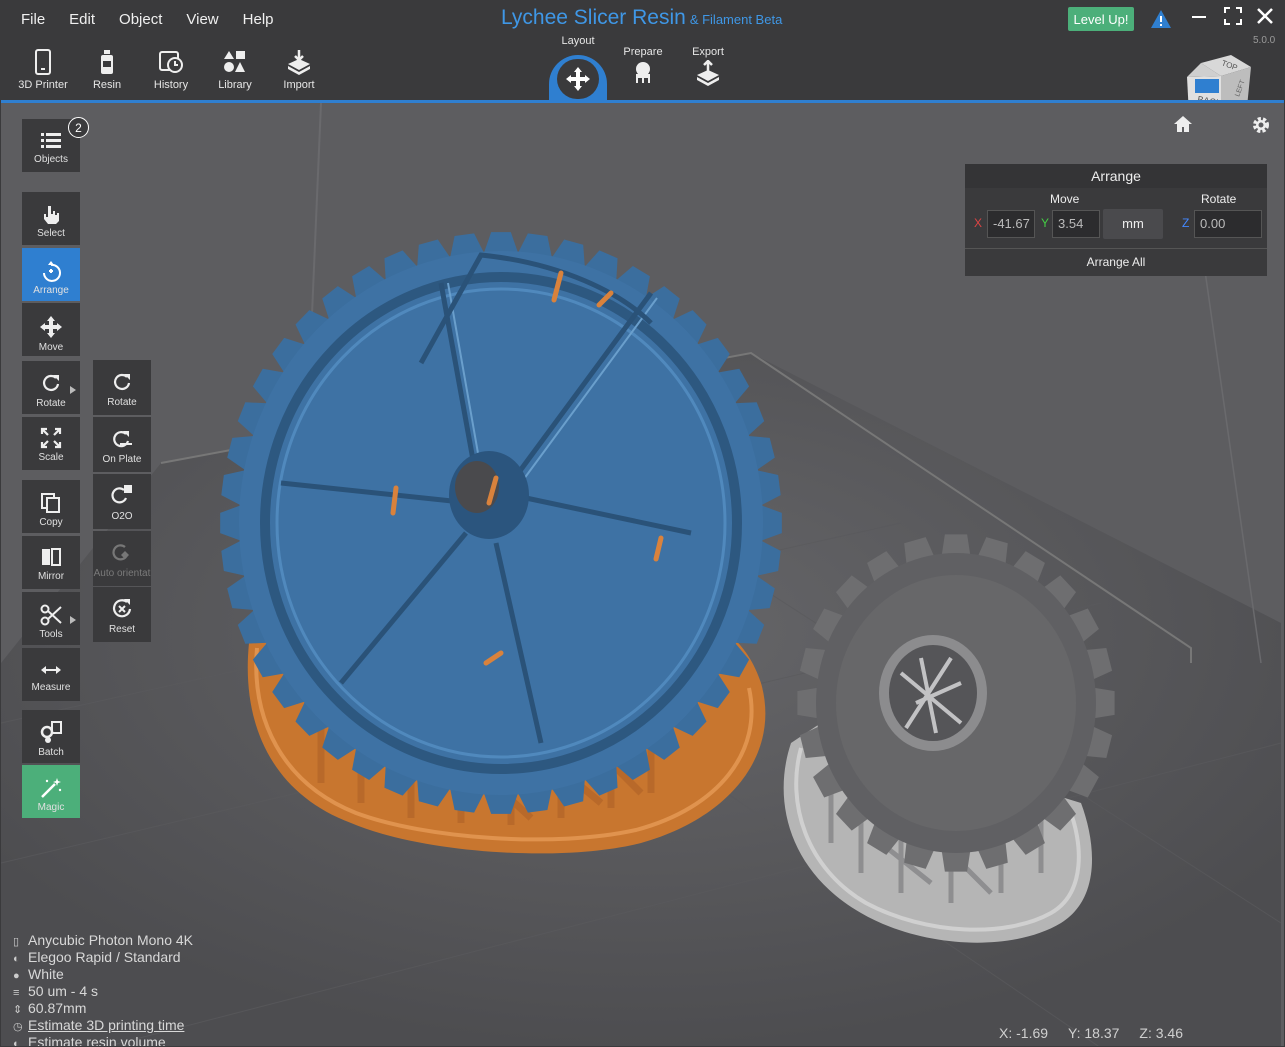 The height and width of the screenshot is (1047, 1285). Describe the element at coordinates (643, 65) in the screenshot. I see `tab-prepare: Prepare` at that location.